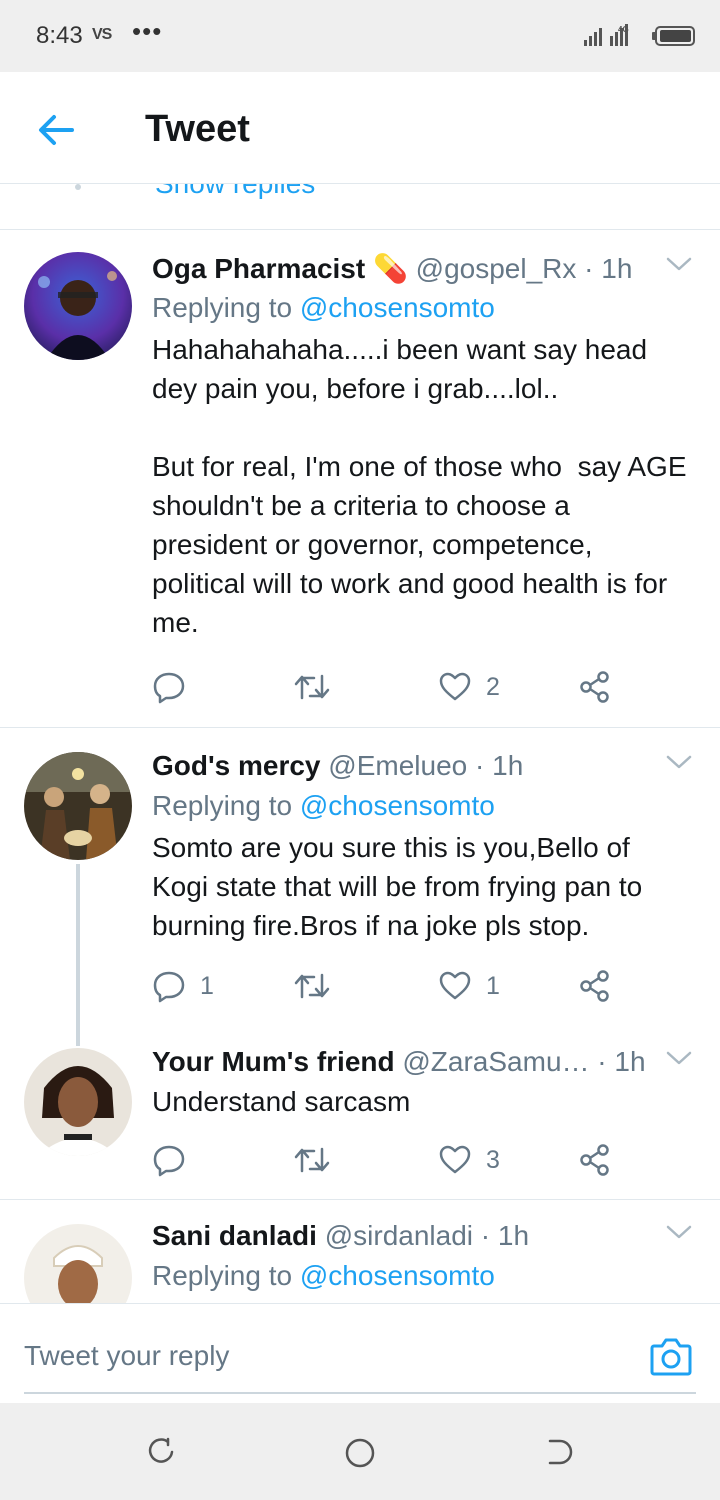  I want to click on back-button, so click(56, 130).